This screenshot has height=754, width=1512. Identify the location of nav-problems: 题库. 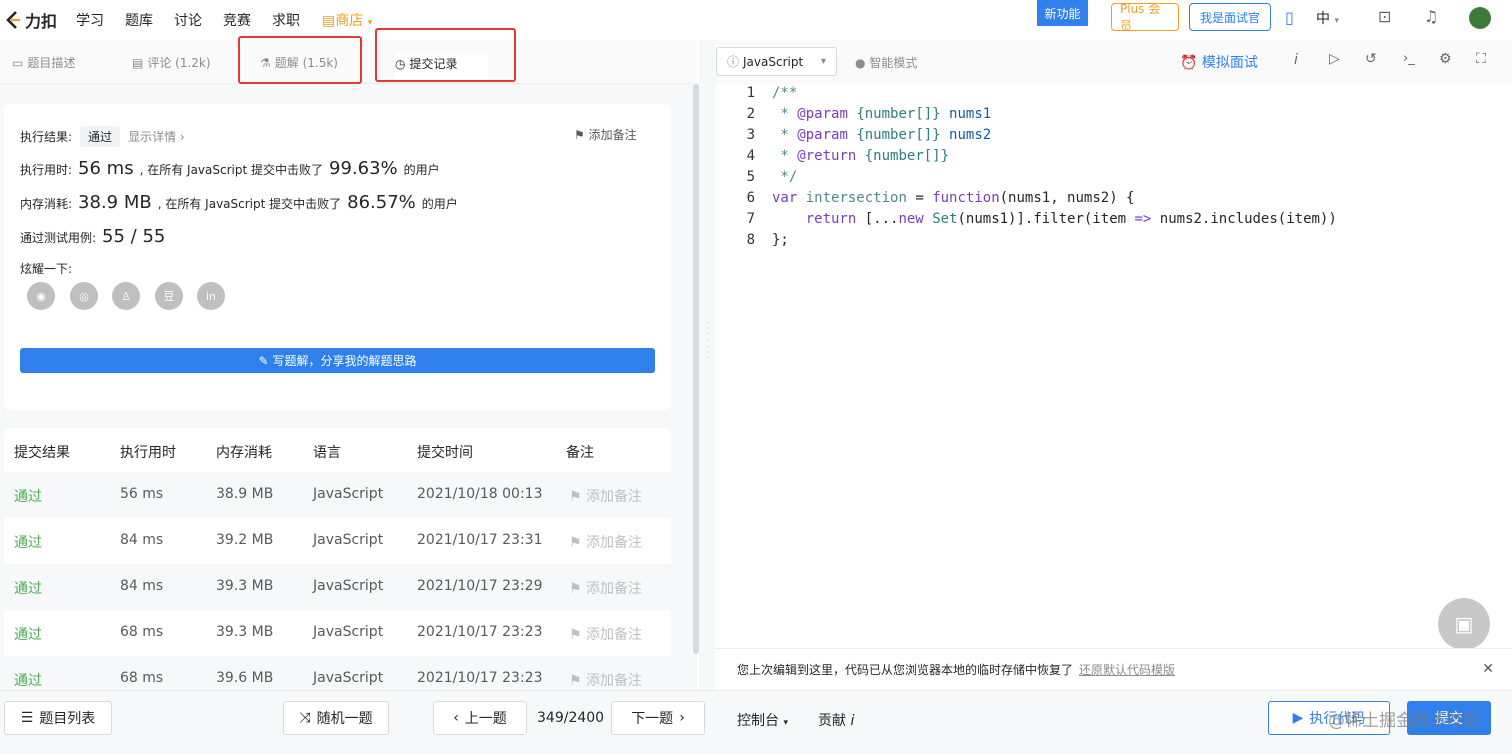
(139, 20).